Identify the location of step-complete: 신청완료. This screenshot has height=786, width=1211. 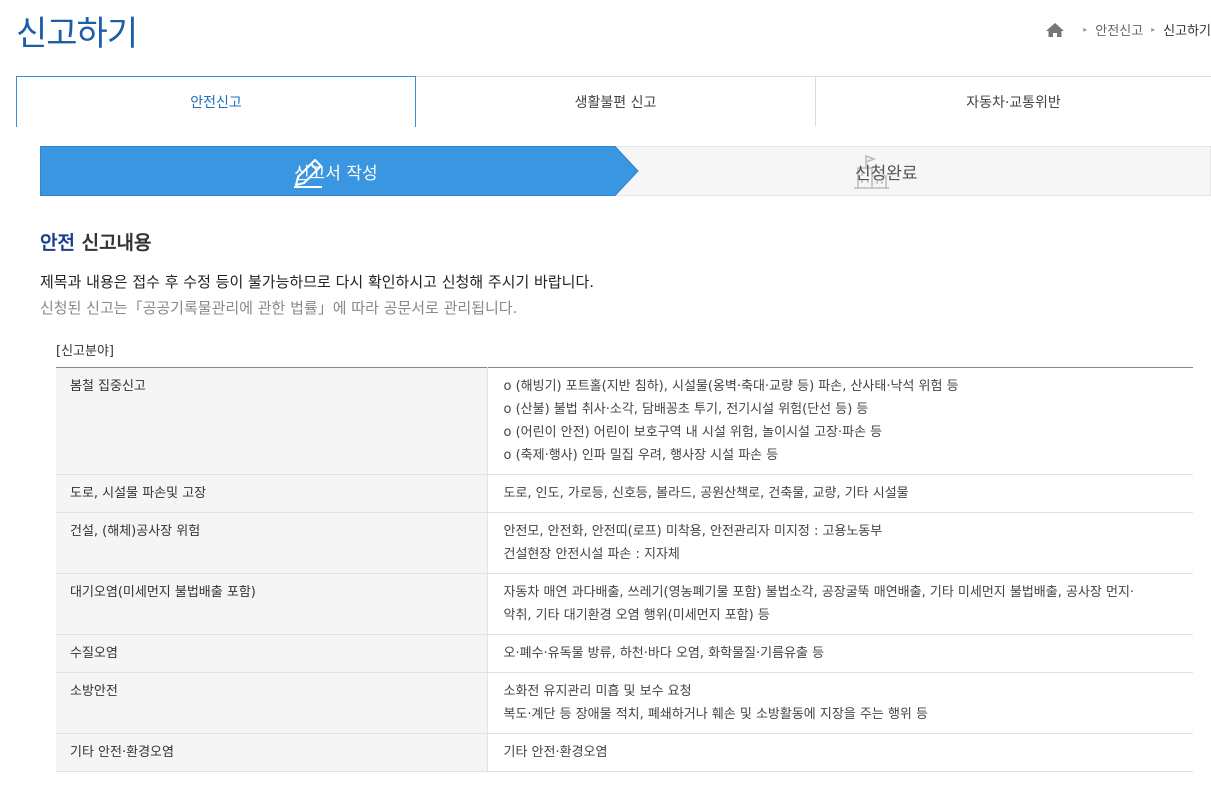
(886, 173).